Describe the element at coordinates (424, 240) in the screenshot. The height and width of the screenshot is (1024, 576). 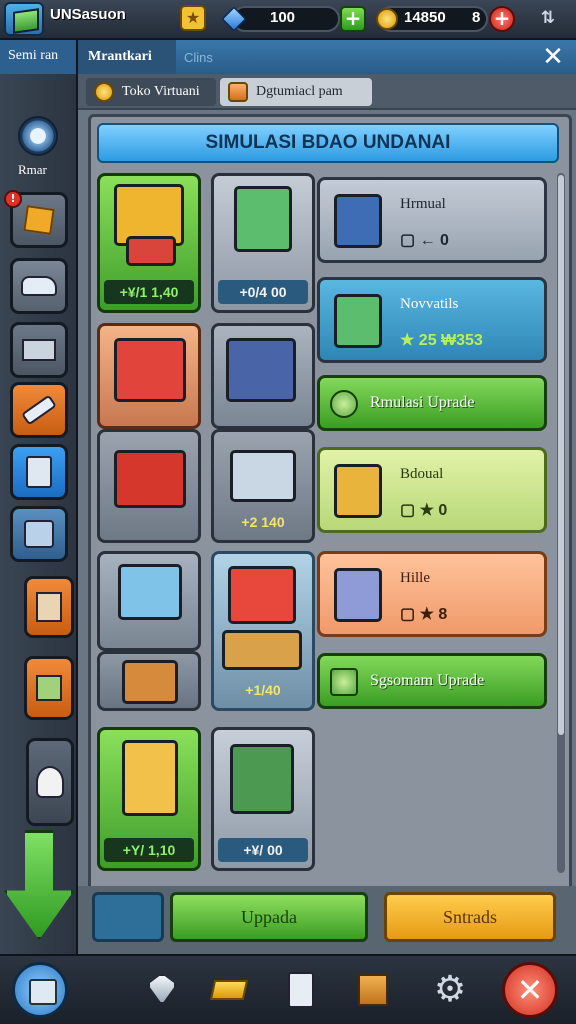
I see `info-stat: ▢ ← 0` at that location.